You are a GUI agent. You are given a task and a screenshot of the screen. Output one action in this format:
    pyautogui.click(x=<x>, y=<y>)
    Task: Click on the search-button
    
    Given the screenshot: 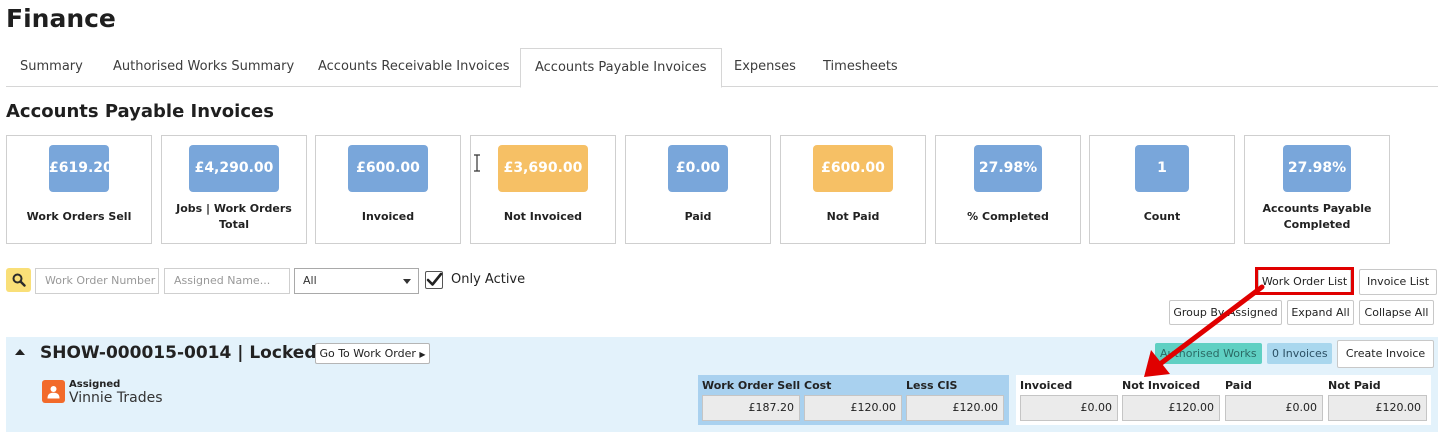 What is the action you would take?
    pyautogui.click(x=18, y=280)
    